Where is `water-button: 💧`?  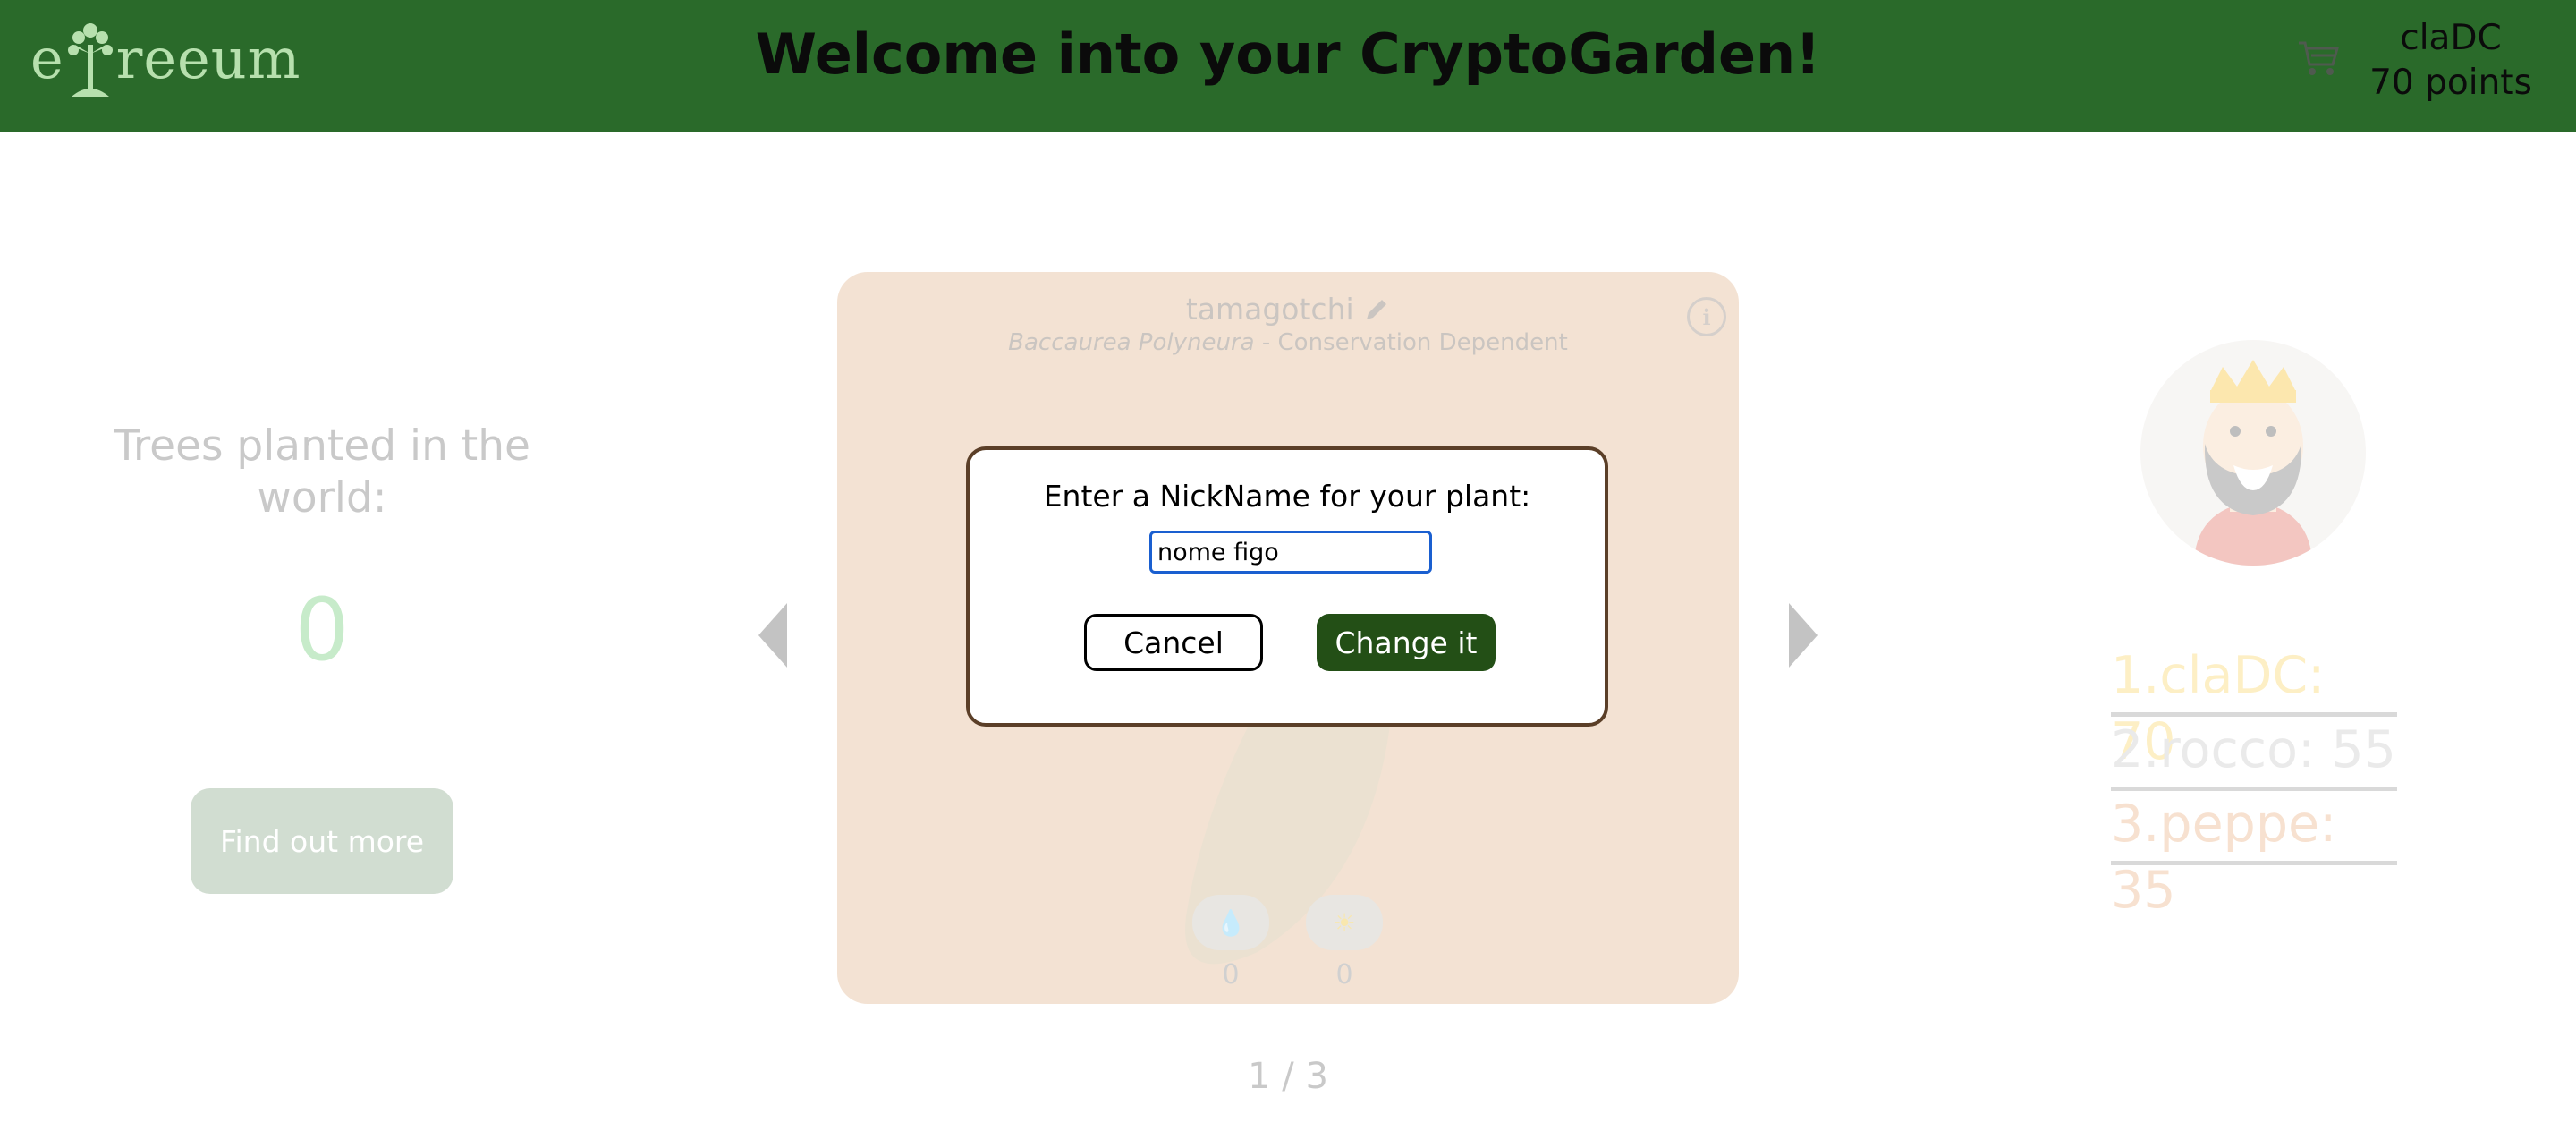
water-button: 💧 is located at coordinates (1230, 922).